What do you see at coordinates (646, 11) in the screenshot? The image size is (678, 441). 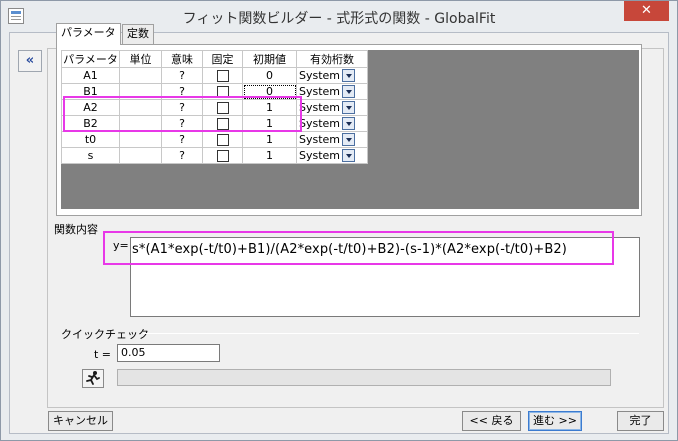 I see `close-button: ✕` at bounding box center [646, 11].